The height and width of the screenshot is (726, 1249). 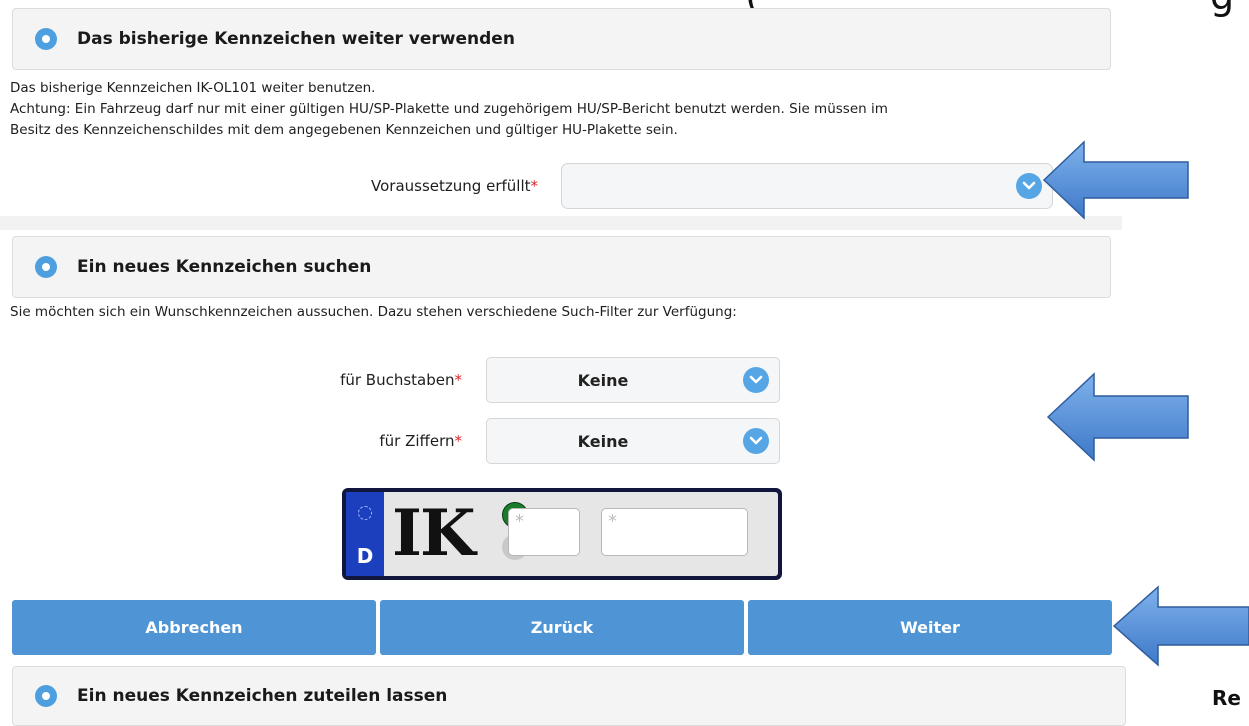 What do you see at coordinates (674, 532) in the screenshot?
I see `plate-digits-input: *` at bounding box center [674, 532].